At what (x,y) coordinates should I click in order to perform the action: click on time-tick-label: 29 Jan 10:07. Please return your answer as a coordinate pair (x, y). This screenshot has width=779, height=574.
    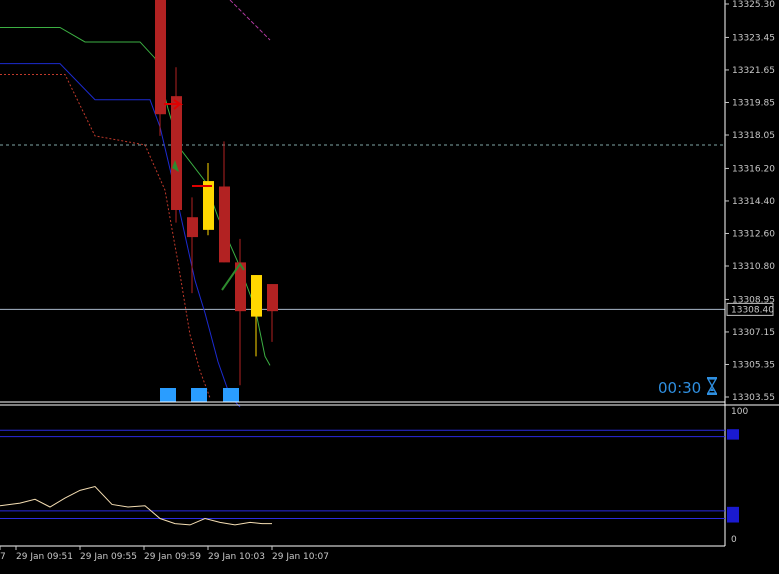
    Looking at the image, I should click on (300, 557).